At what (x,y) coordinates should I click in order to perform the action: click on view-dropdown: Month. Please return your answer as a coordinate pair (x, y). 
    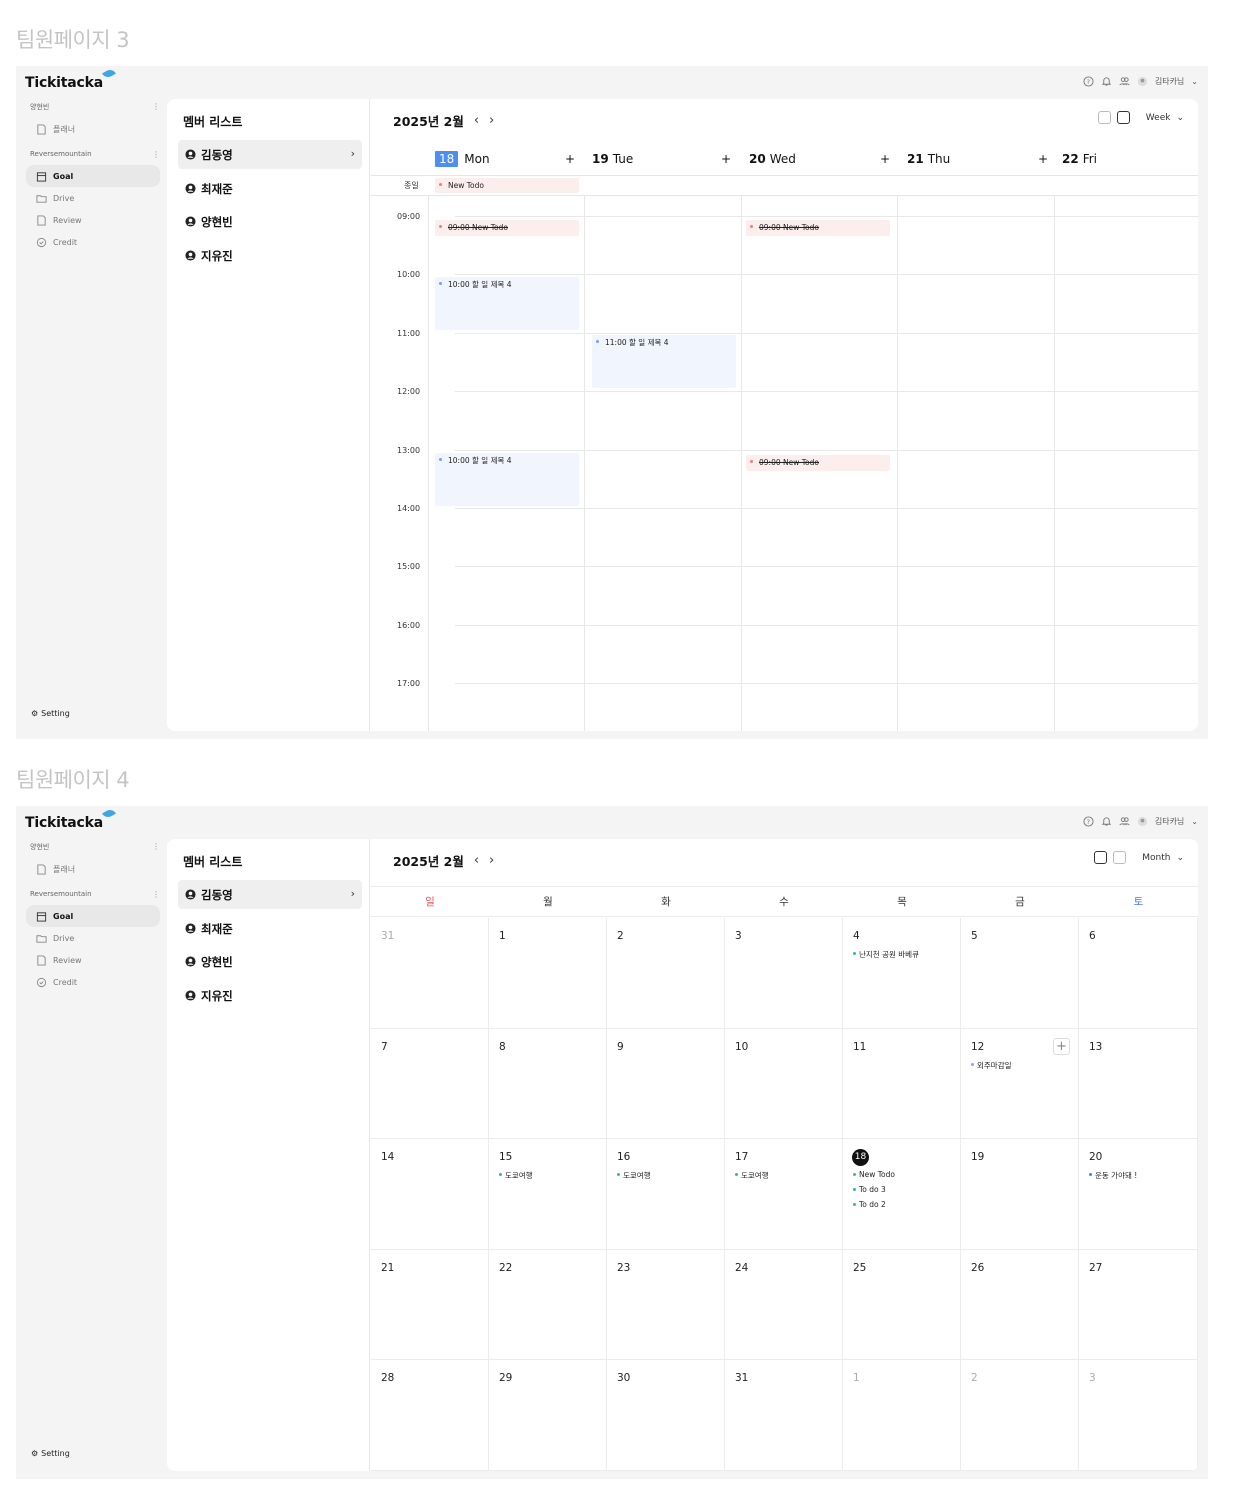
    Looking at the image, I should click on (1156, 858).